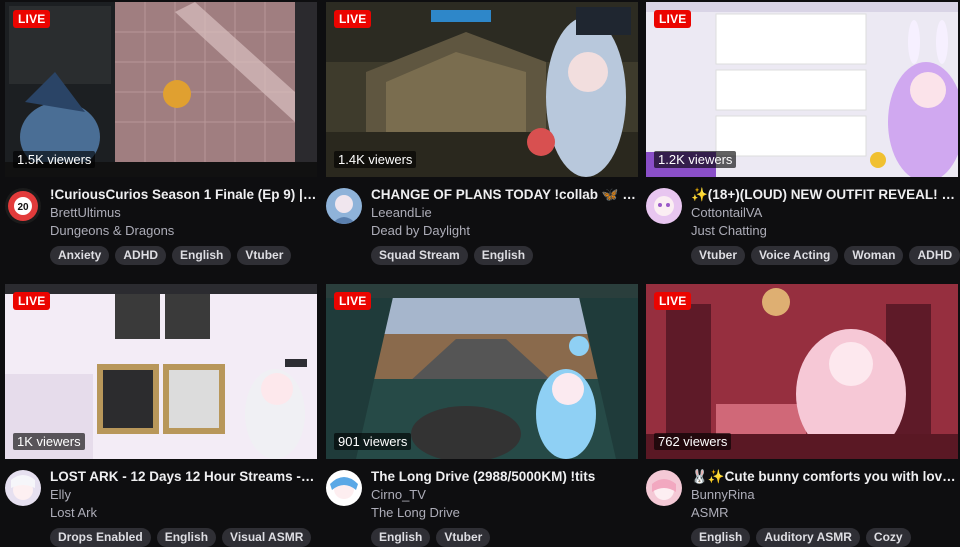  I want to click on stream-thumbnail: LIVE 1K viewers, so click(161, 371).